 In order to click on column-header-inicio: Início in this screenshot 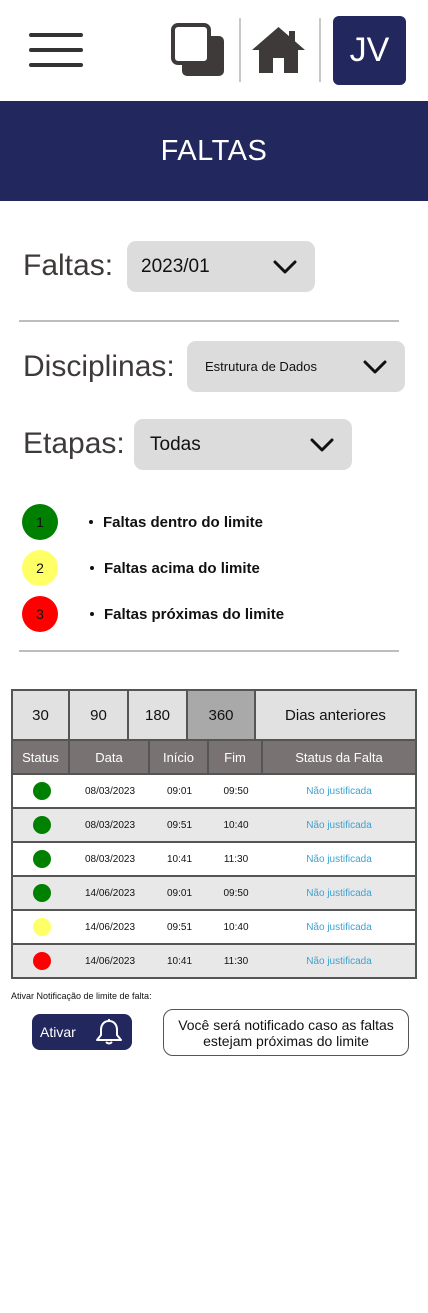, I will do `click(179, 757)`.